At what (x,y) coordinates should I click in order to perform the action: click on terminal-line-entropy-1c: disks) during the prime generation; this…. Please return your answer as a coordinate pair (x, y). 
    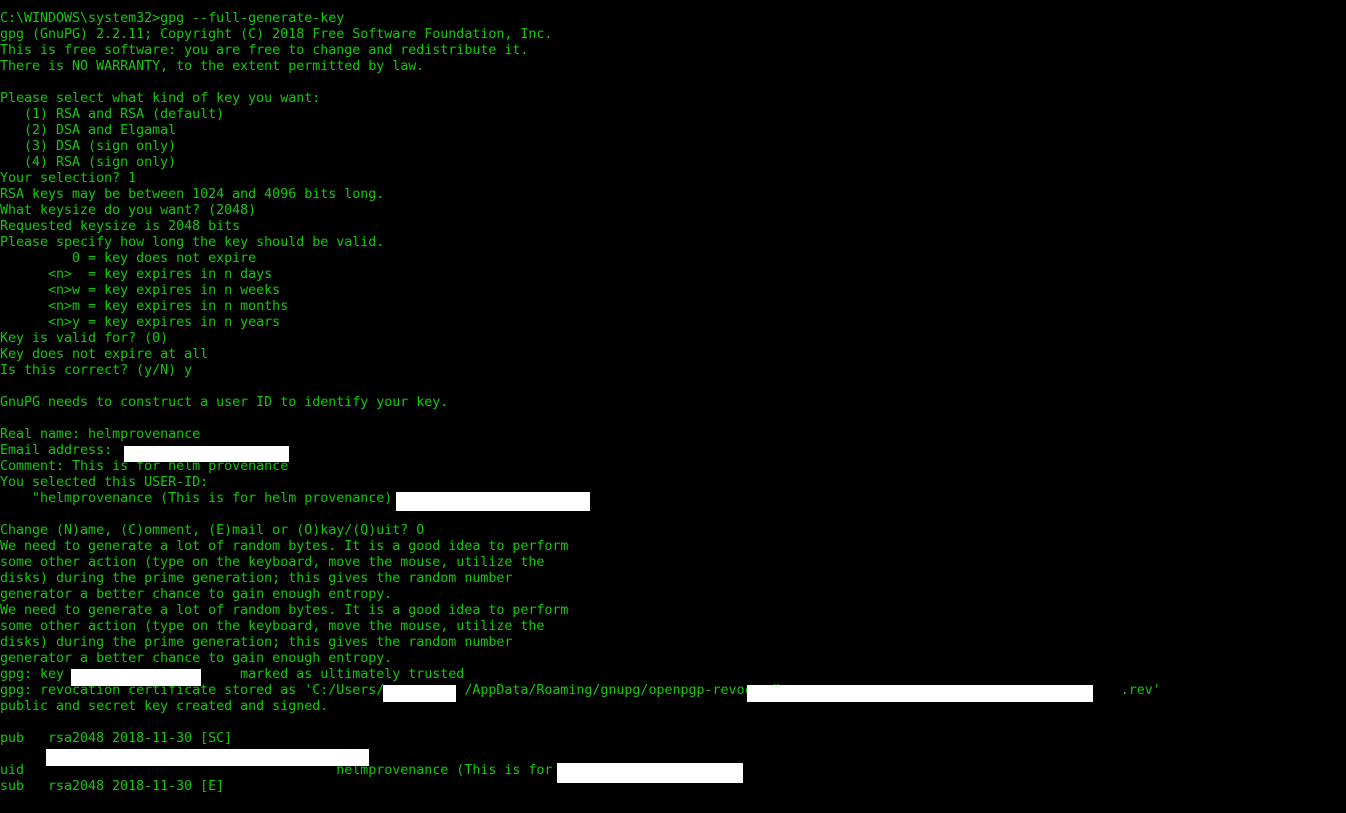
    Looking at the image, I should click on (256, 578).